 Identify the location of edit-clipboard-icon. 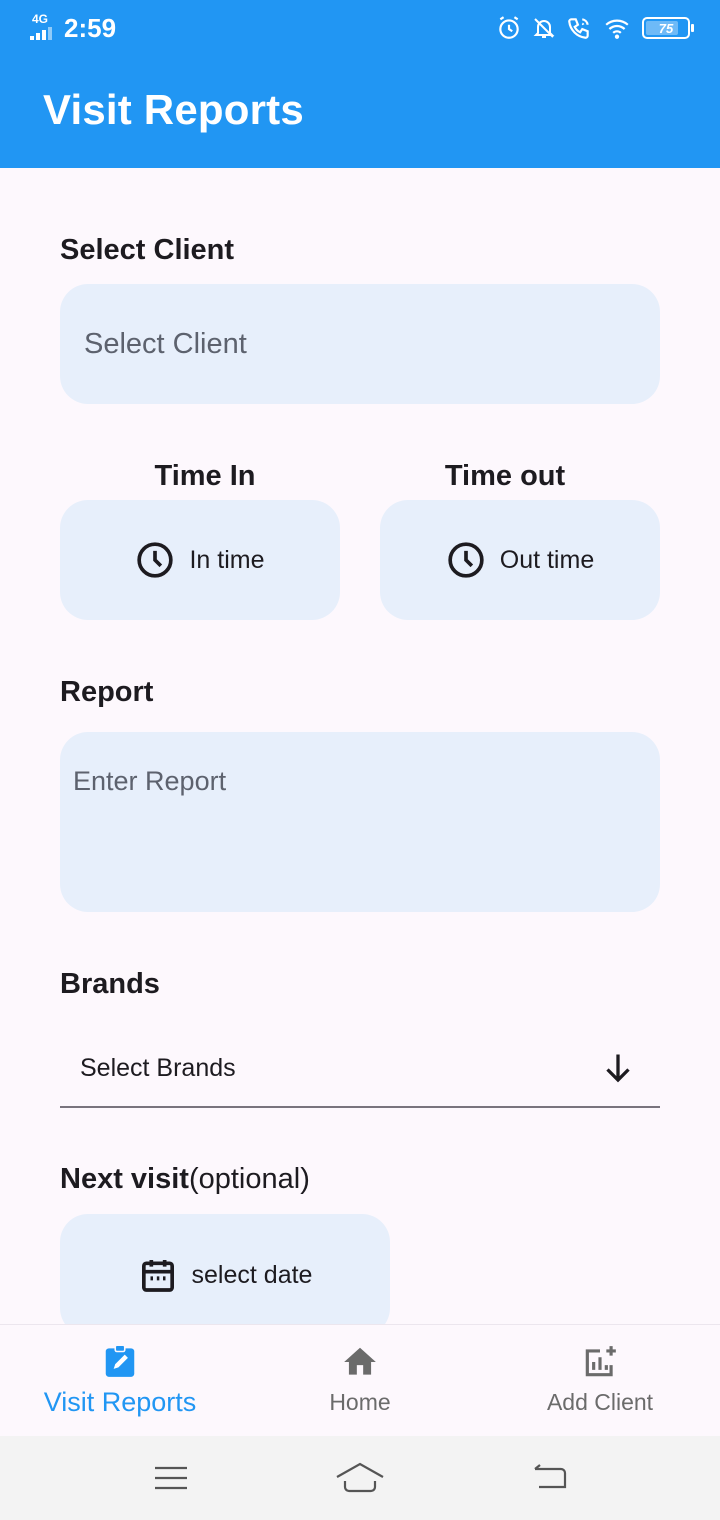
(120, 1360).